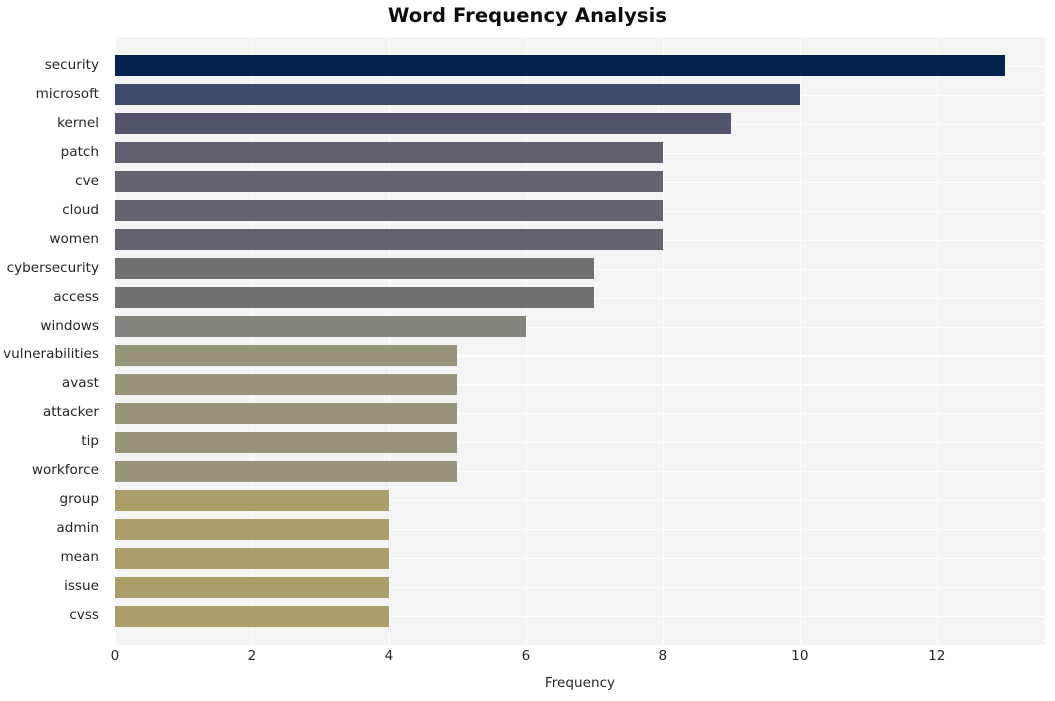 The image size is (1055, 701). Describe the element at coordinates (84, 615) in the screenshot. I see `y-axis-tick-label: cvss` at that location.